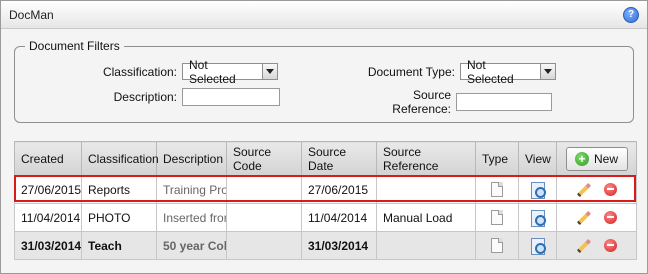 This screenshot has width=648, height=274. I want to click on col-description: Description, so click(191, 158).